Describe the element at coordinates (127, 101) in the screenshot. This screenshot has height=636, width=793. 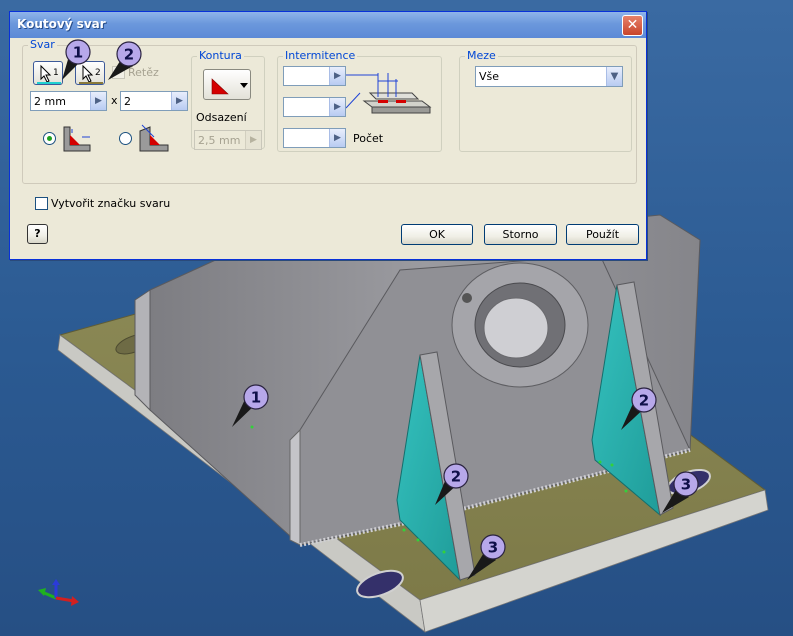
I see `weld-count-value: 2` at that location.